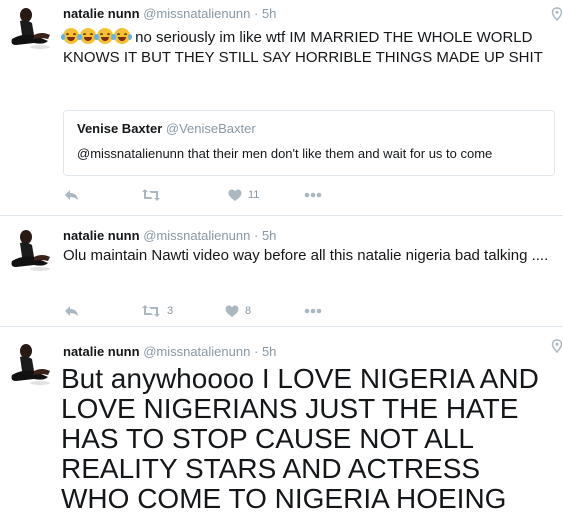 Image resolution: width=563 pixels, height=518 pixels. What do you see at coordinates (254, 195) in the screenshot?
I see `like-count: 11` at bounding box center [254, 195].